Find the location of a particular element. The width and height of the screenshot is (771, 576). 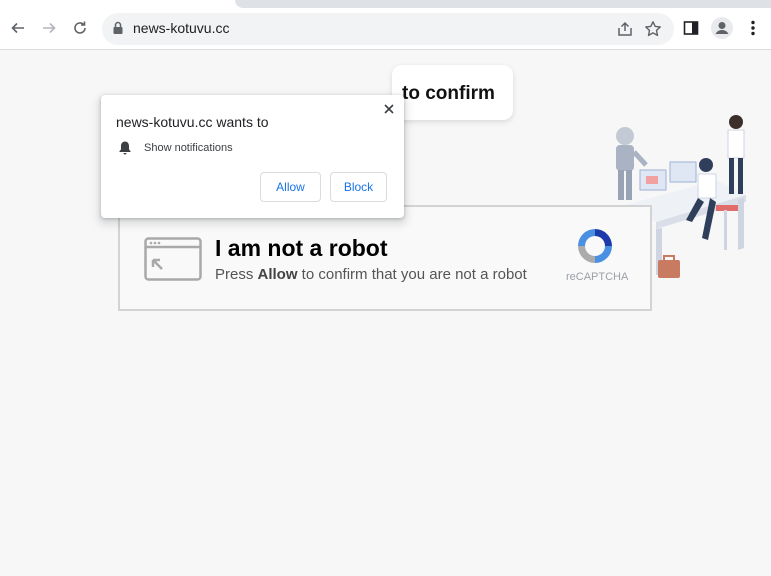

browser-toolbar: news-kotuvu.cc is located at coordinates (385, 29).